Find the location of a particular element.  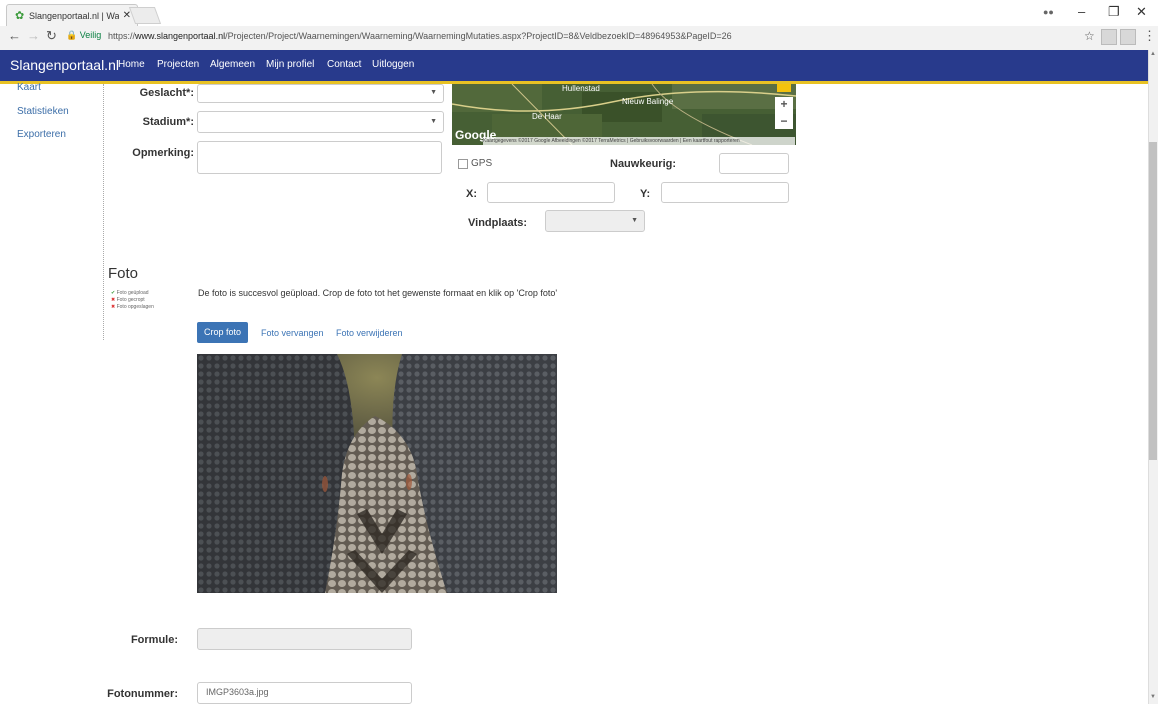

forward-arrow-icon: → is located at coordinates (33, 35).